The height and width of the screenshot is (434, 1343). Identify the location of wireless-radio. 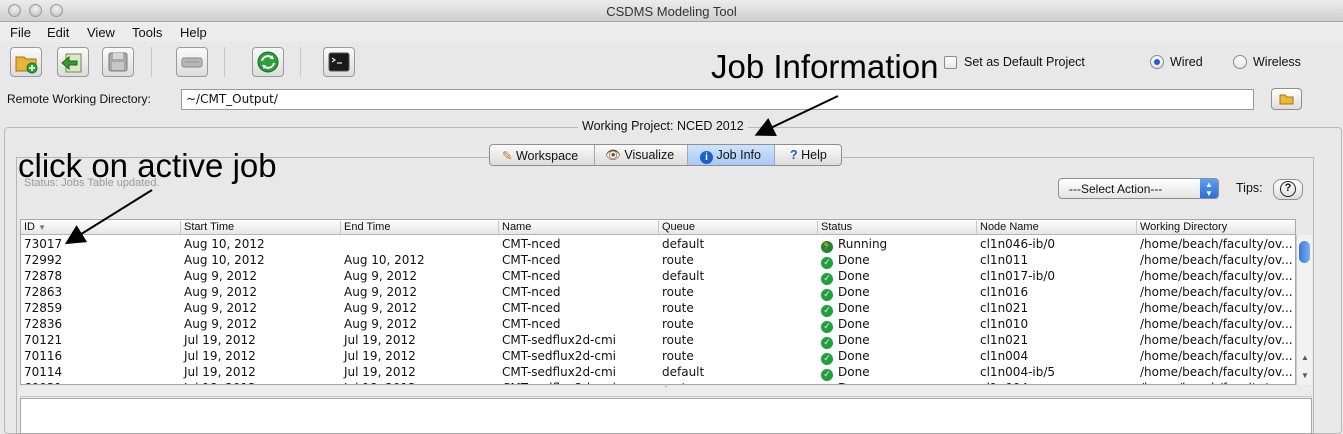
(1240, 62).